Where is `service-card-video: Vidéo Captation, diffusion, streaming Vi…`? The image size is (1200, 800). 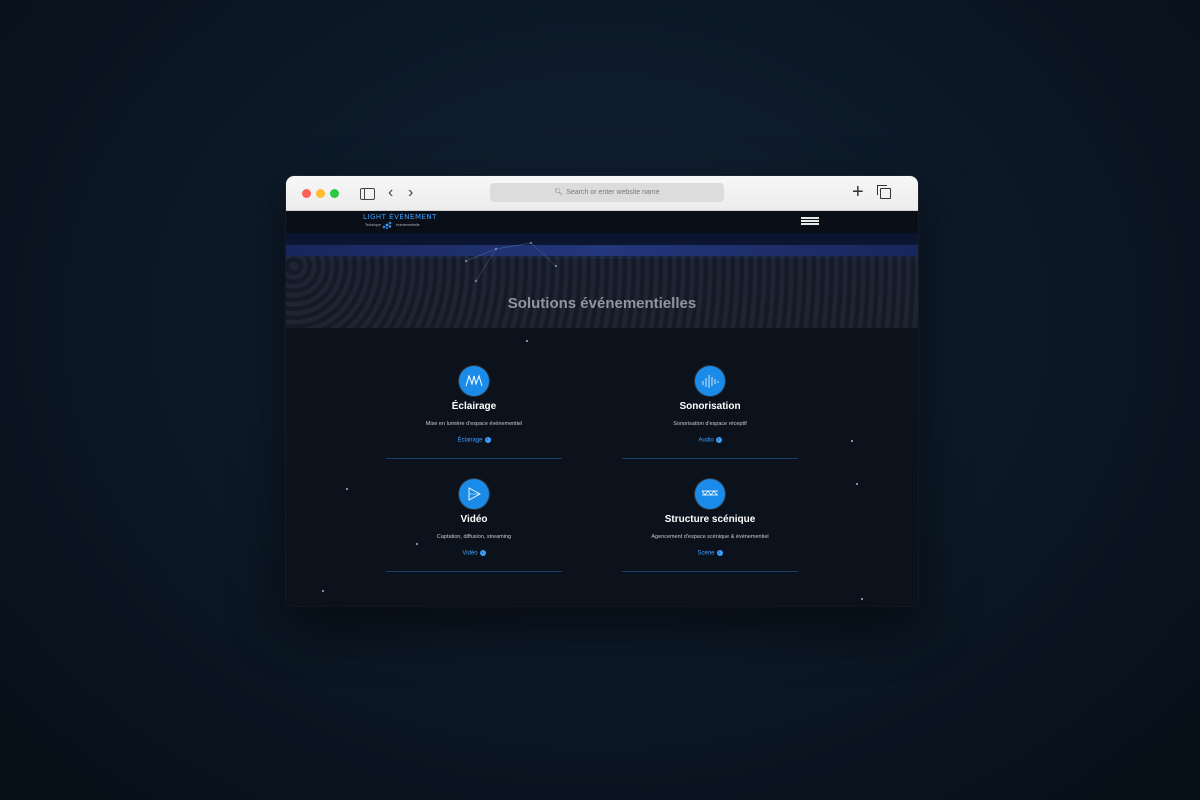 service-card-video: Vidéo Captation, diffusion, streaming Vi… is located at coordinates (474, 525).